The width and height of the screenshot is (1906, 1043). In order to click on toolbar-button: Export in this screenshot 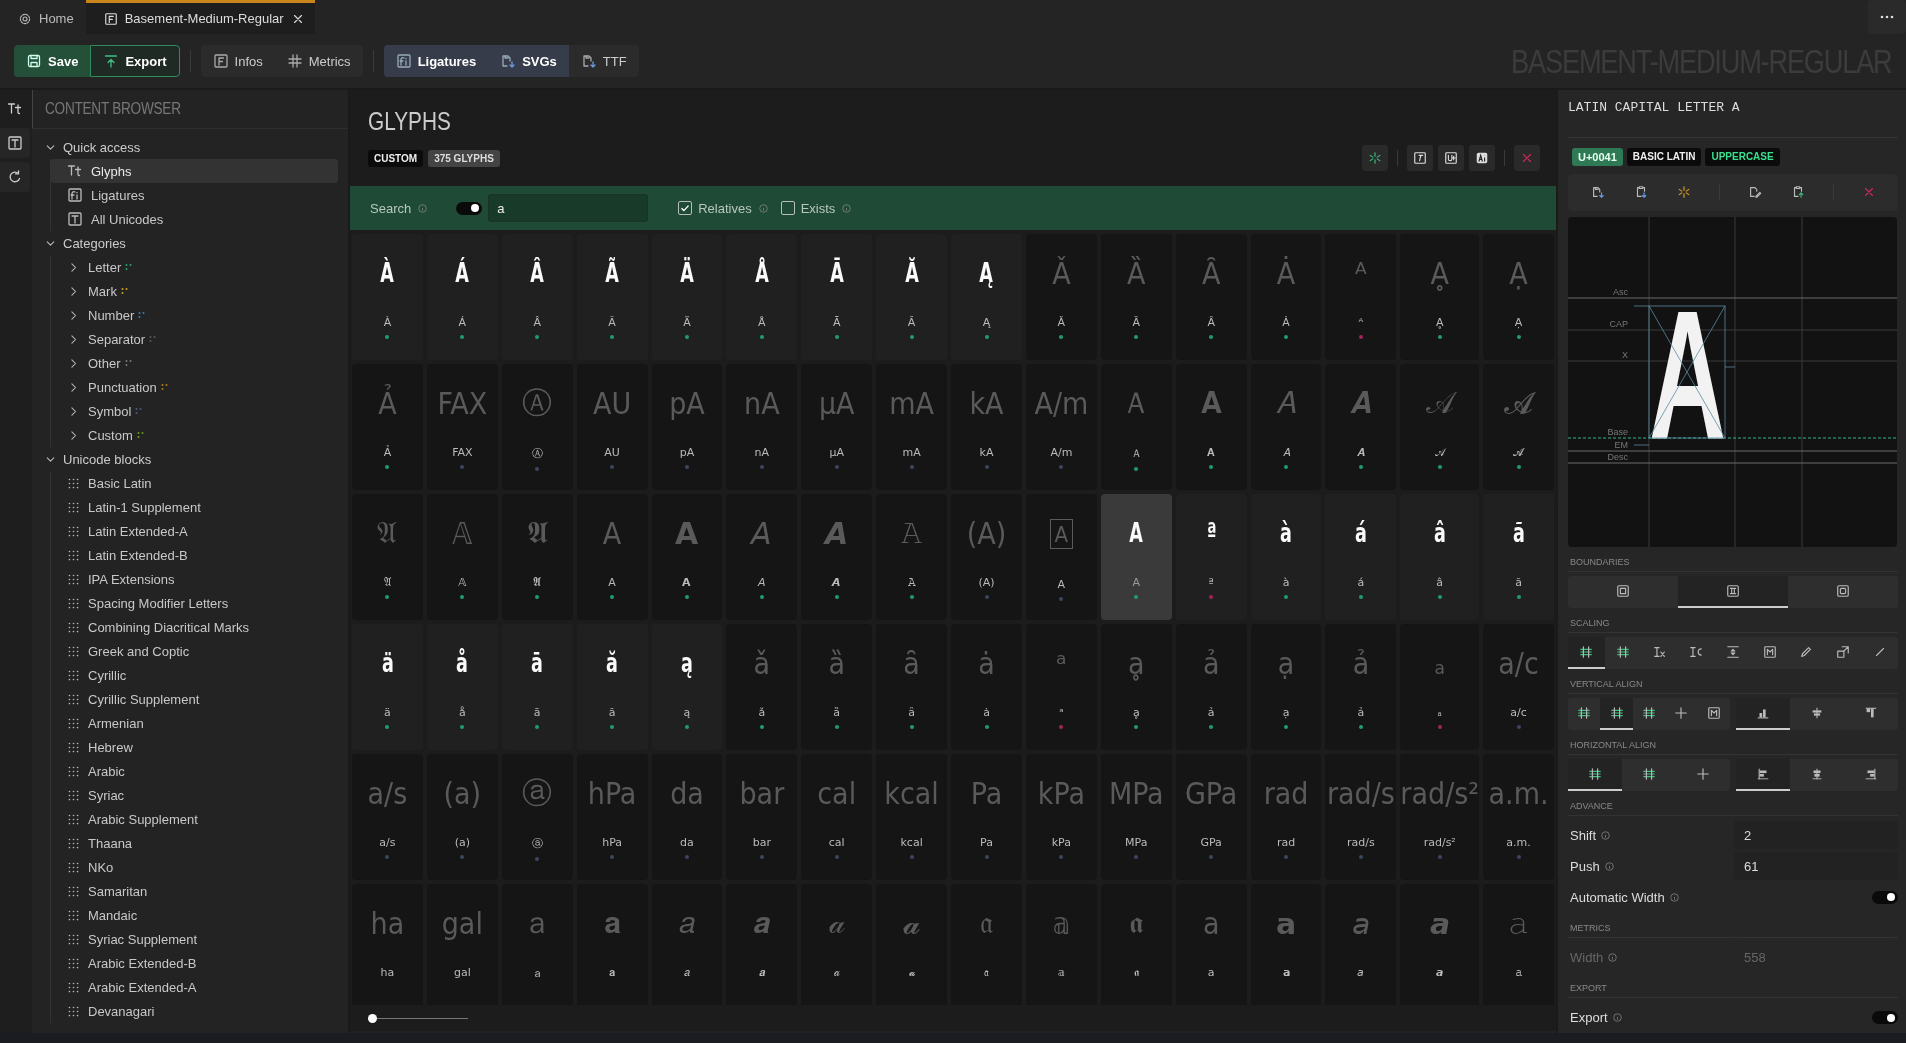, I will do `click(135, 61)`.